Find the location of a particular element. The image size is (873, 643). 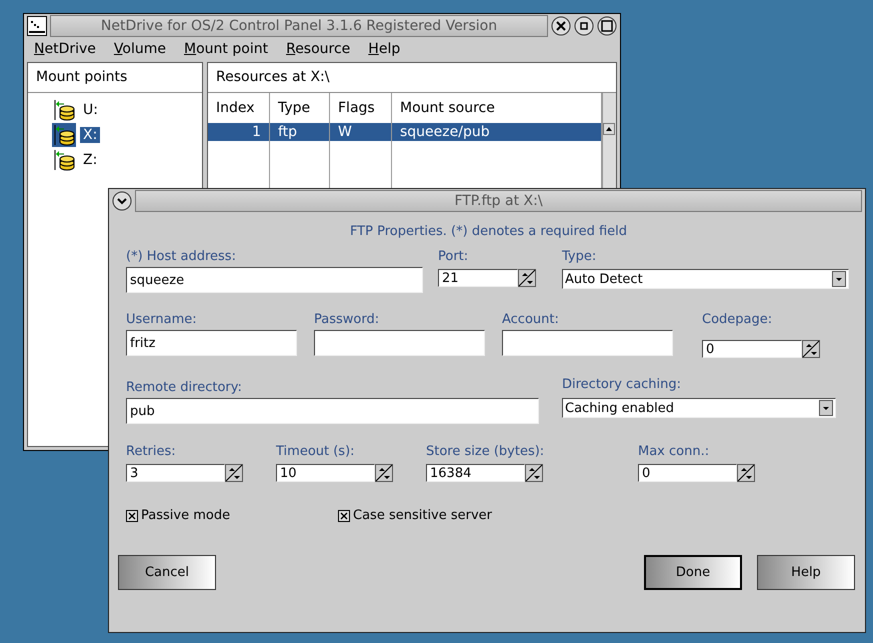

scroll-up-icon is located at coordinates (609, 129).